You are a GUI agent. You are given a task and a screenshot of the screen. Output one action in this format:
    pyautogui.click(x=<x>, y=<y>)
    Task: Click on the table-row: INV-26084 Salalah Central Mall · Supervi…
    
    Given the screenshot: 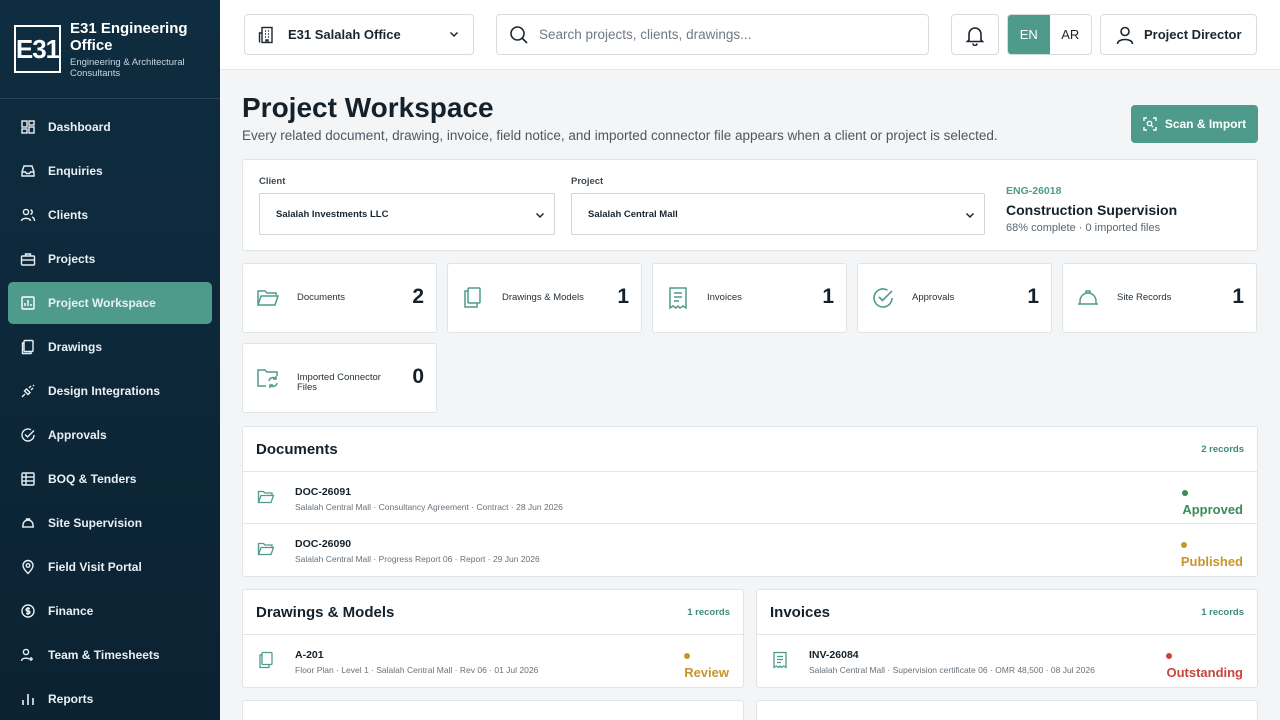 What is the action you would take?
    pyautogui.click(x=1007, y=661)
    